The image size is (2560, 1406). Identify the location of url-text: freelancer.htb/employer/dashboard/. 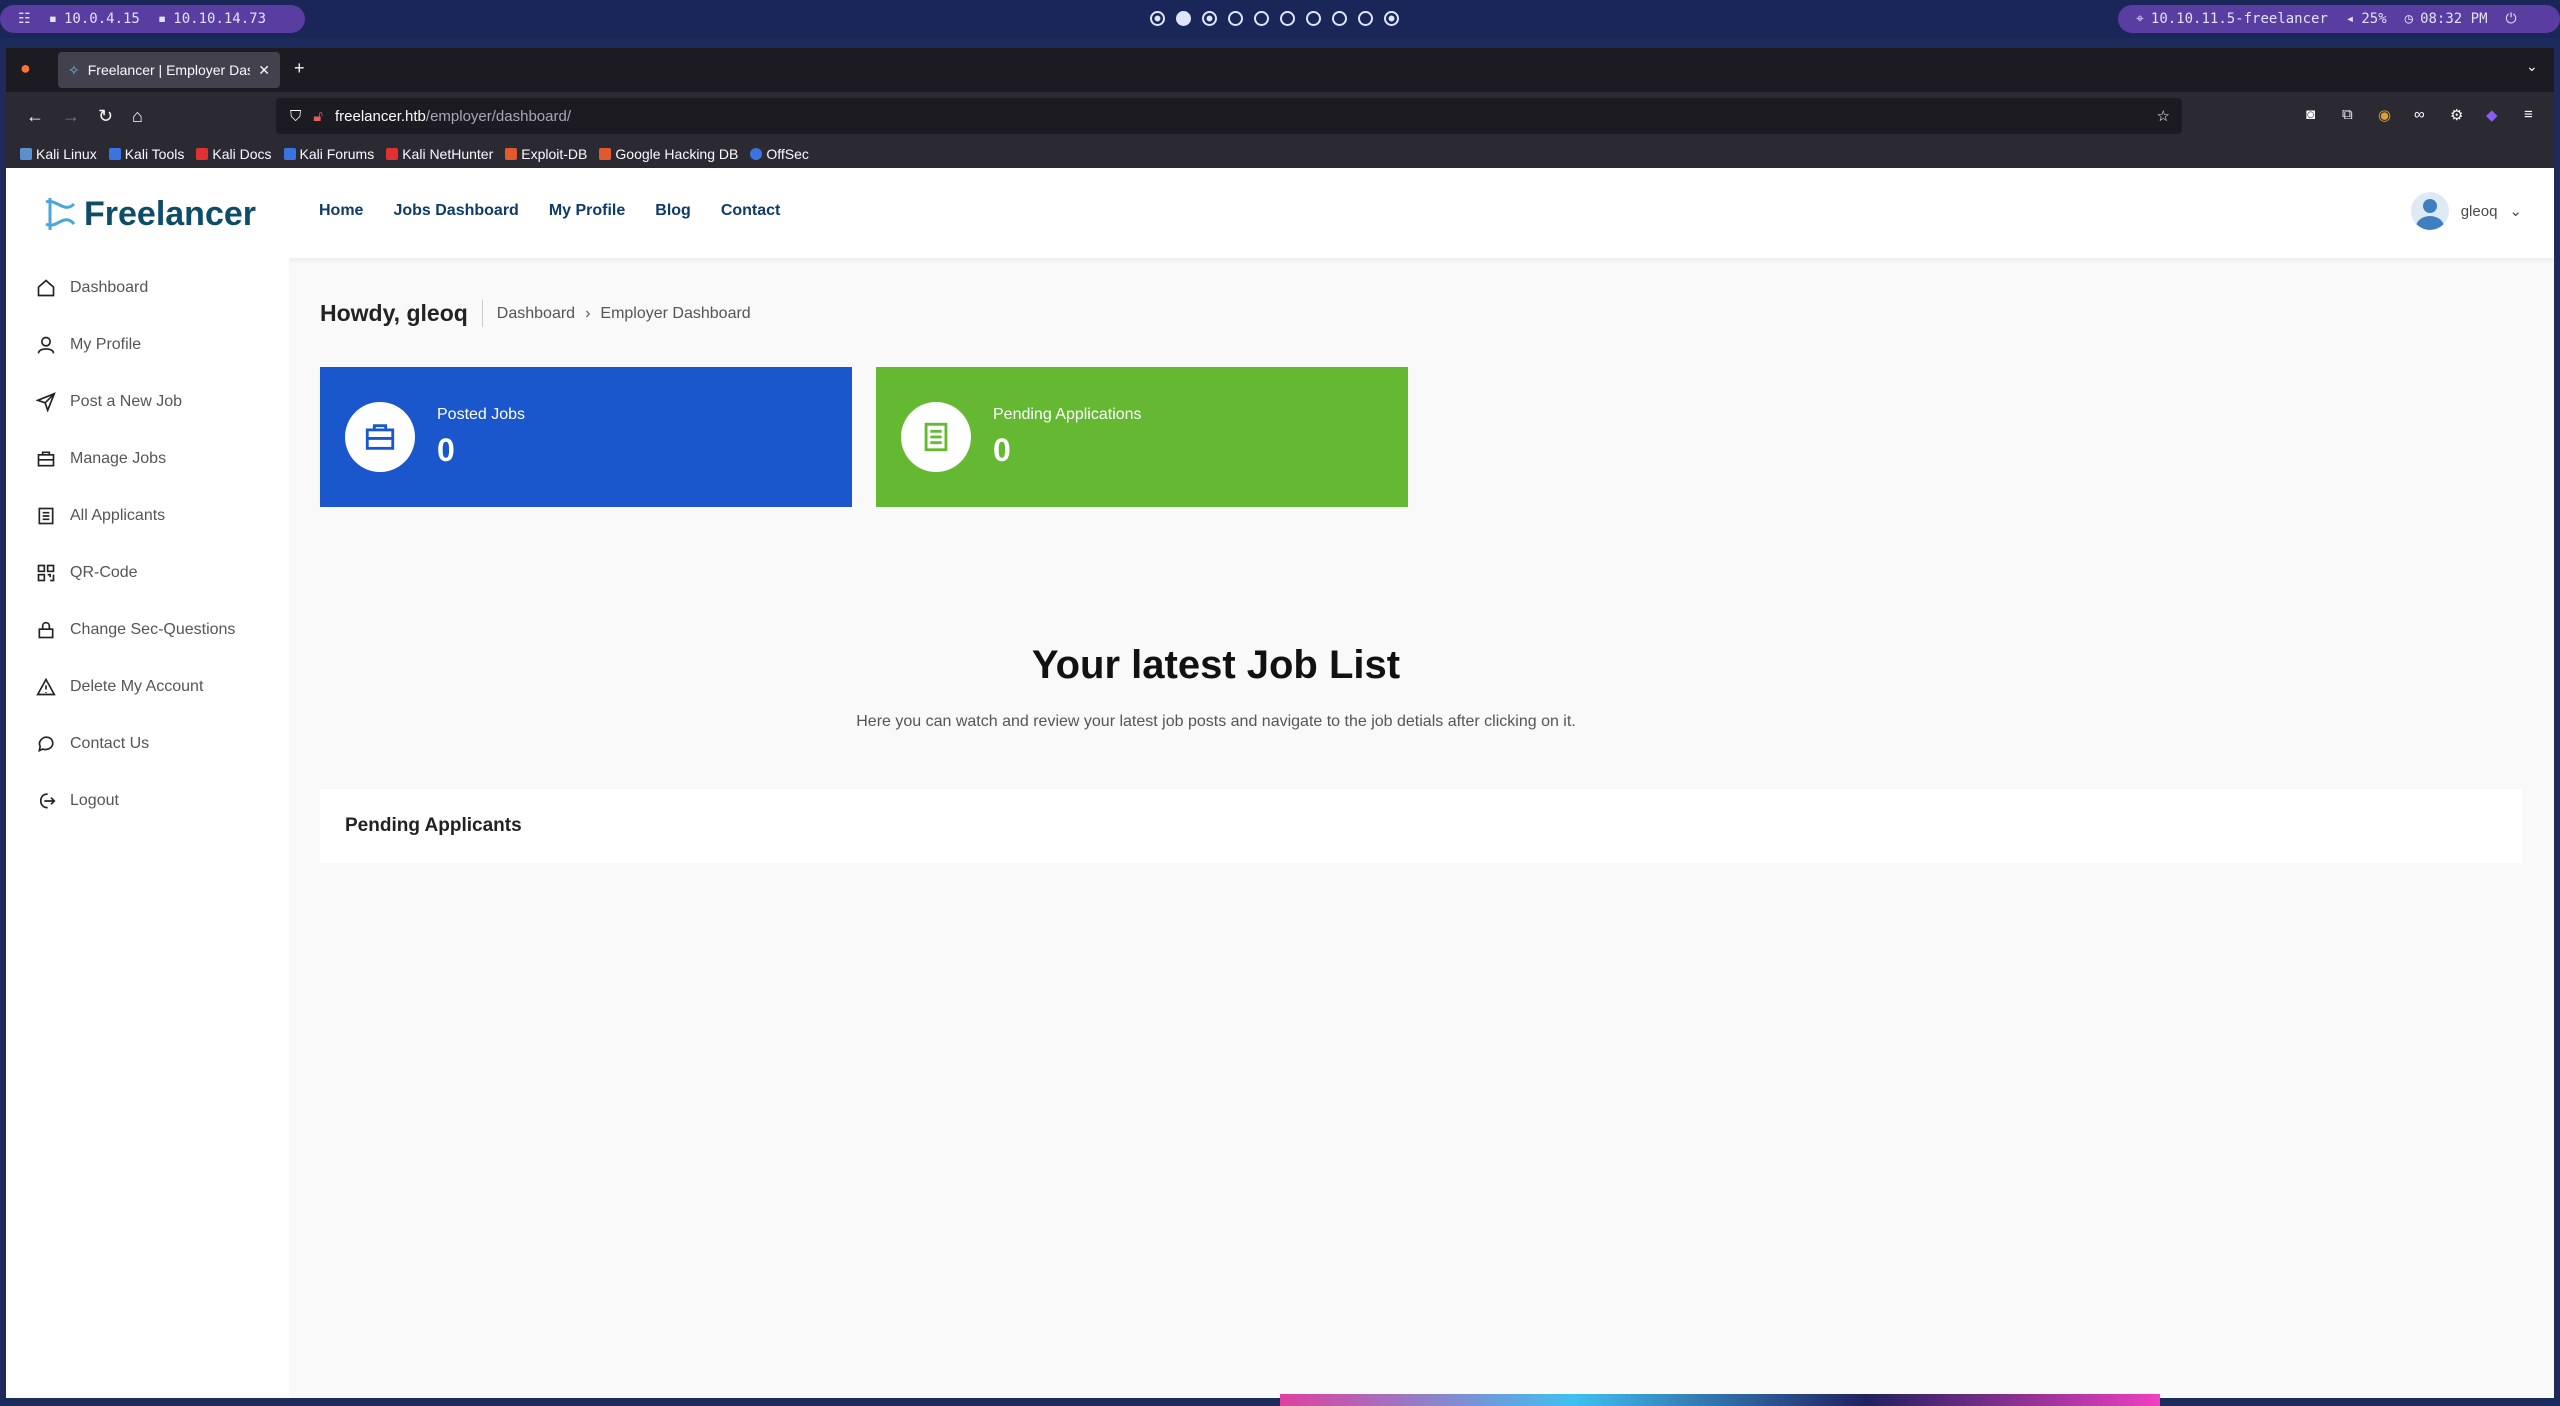
(453, 116).